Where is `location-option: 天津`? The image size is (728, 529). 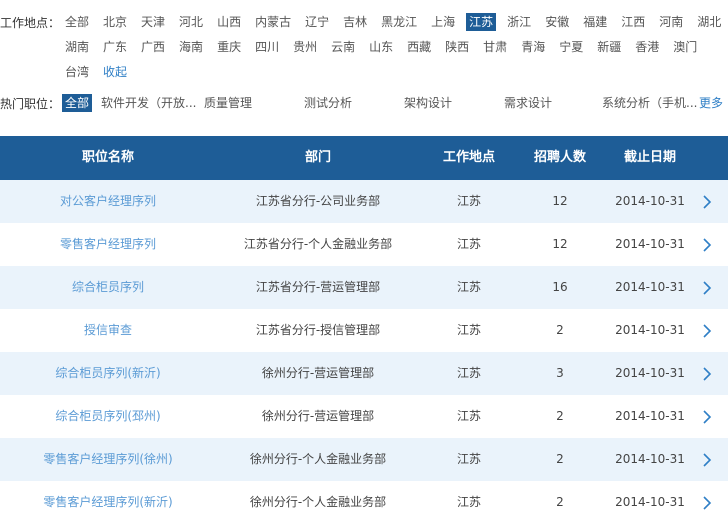 location-option: 天津 is located at coordinates (153, 22).